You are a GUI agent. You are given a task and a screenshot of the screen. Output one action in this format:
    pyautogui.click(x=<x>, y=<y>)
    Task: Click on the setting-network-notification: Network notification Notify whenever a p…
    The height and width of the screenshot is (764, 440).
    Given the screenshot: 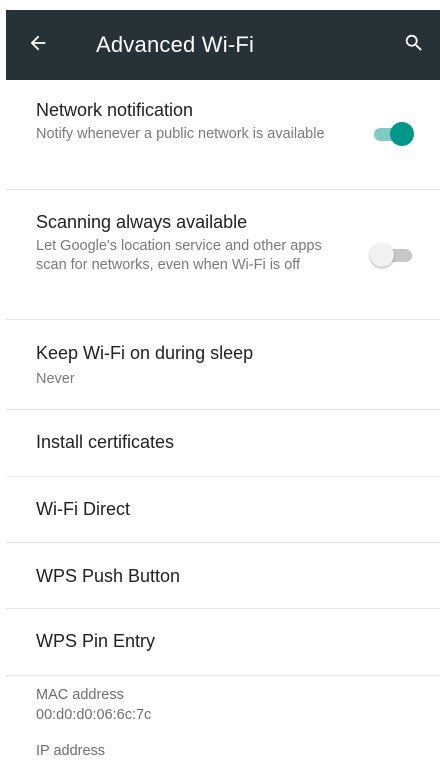 What is the action you would take?
    pyautogui.click(x=223, y=135)
    